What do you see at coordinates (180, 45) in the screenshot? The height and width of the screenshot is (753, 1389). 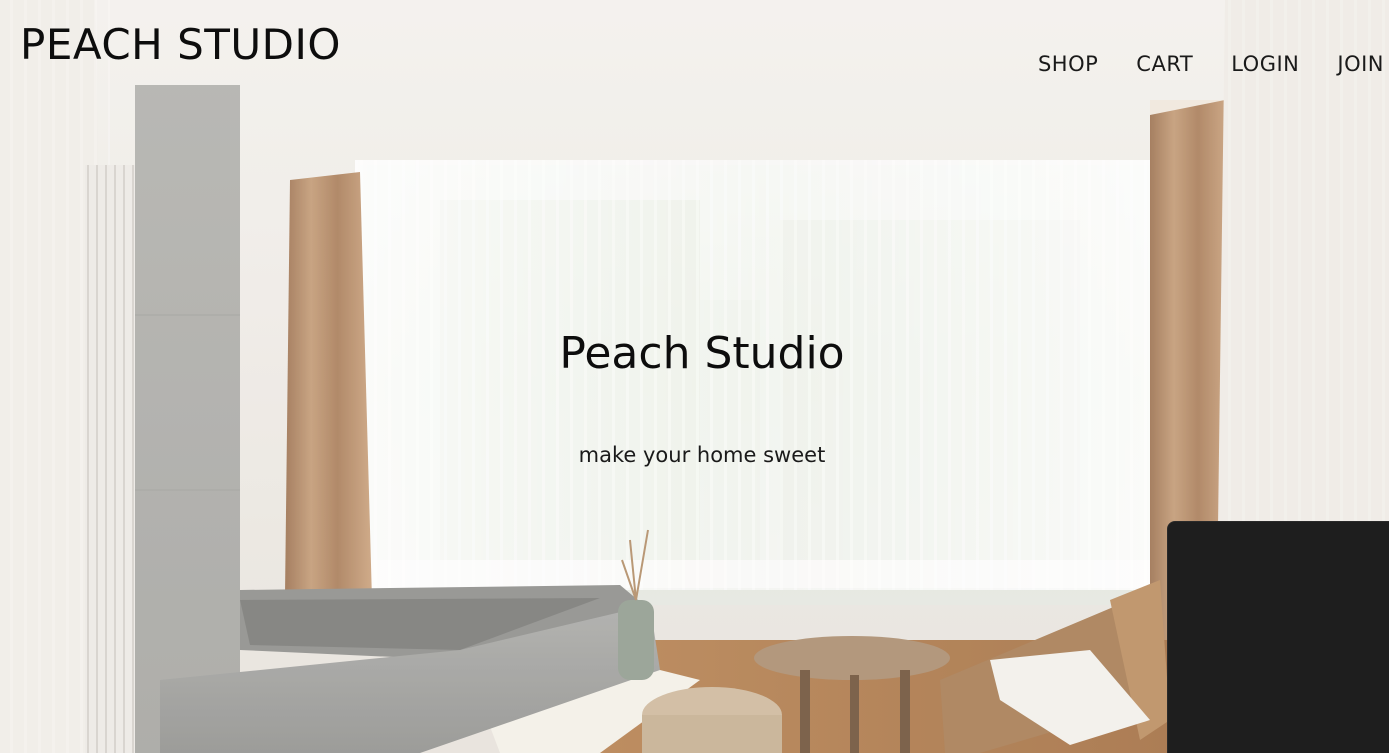 I see `brand-logo: PEACH STUDIO` at bounding box center [180, 45].